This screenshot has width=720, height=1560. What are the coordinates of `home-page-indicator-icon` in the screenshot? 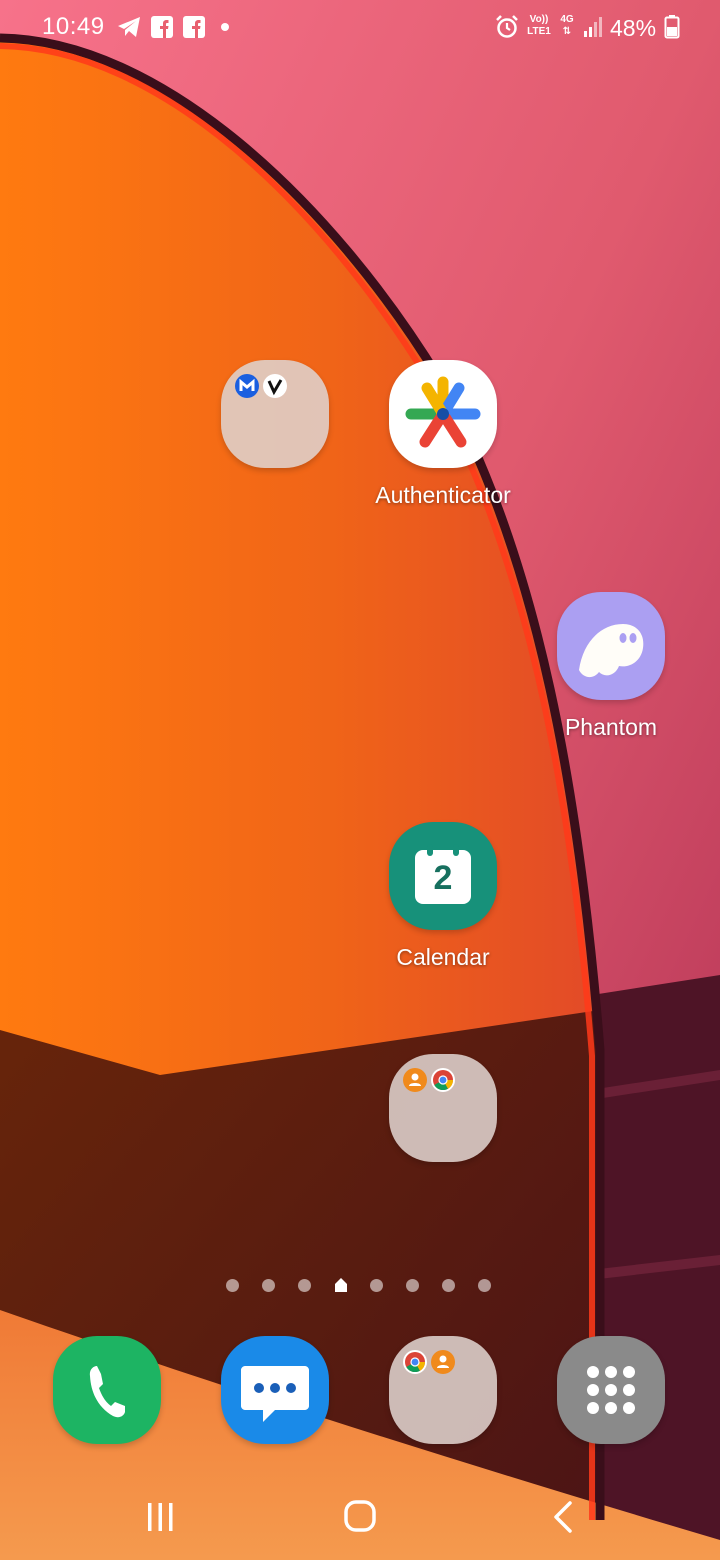 It's located at (341, 1285).